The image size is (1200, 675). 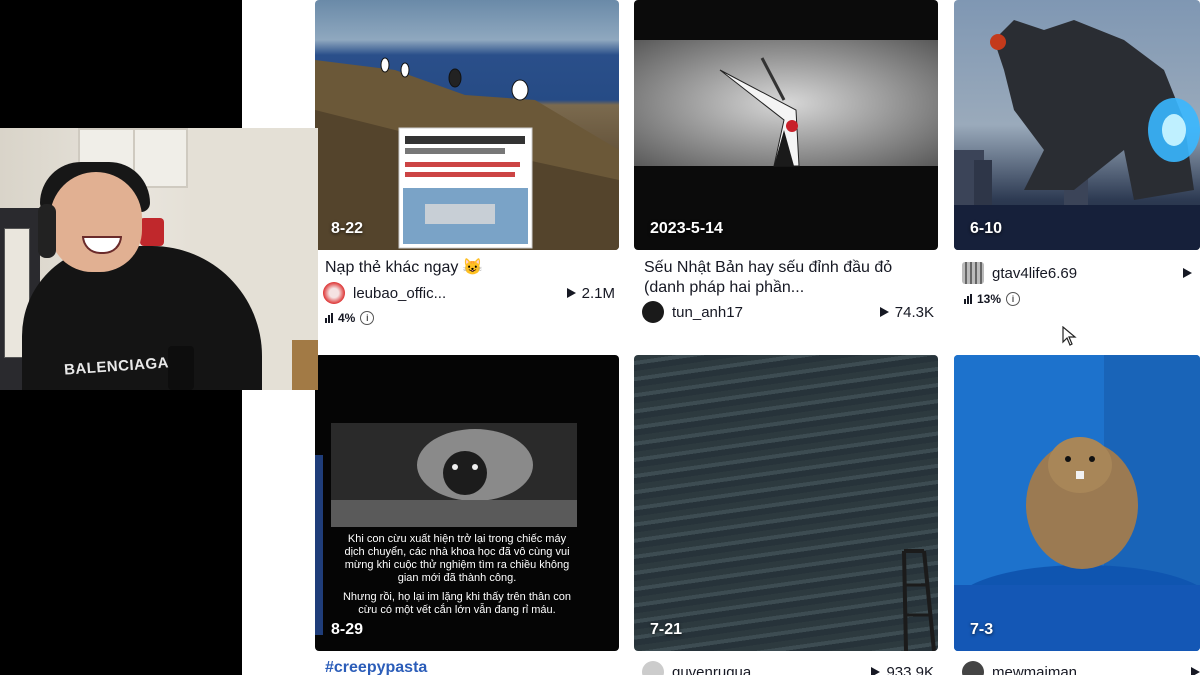 I want to click on view-count-value: 933.9K, so click(x=910, y=669).